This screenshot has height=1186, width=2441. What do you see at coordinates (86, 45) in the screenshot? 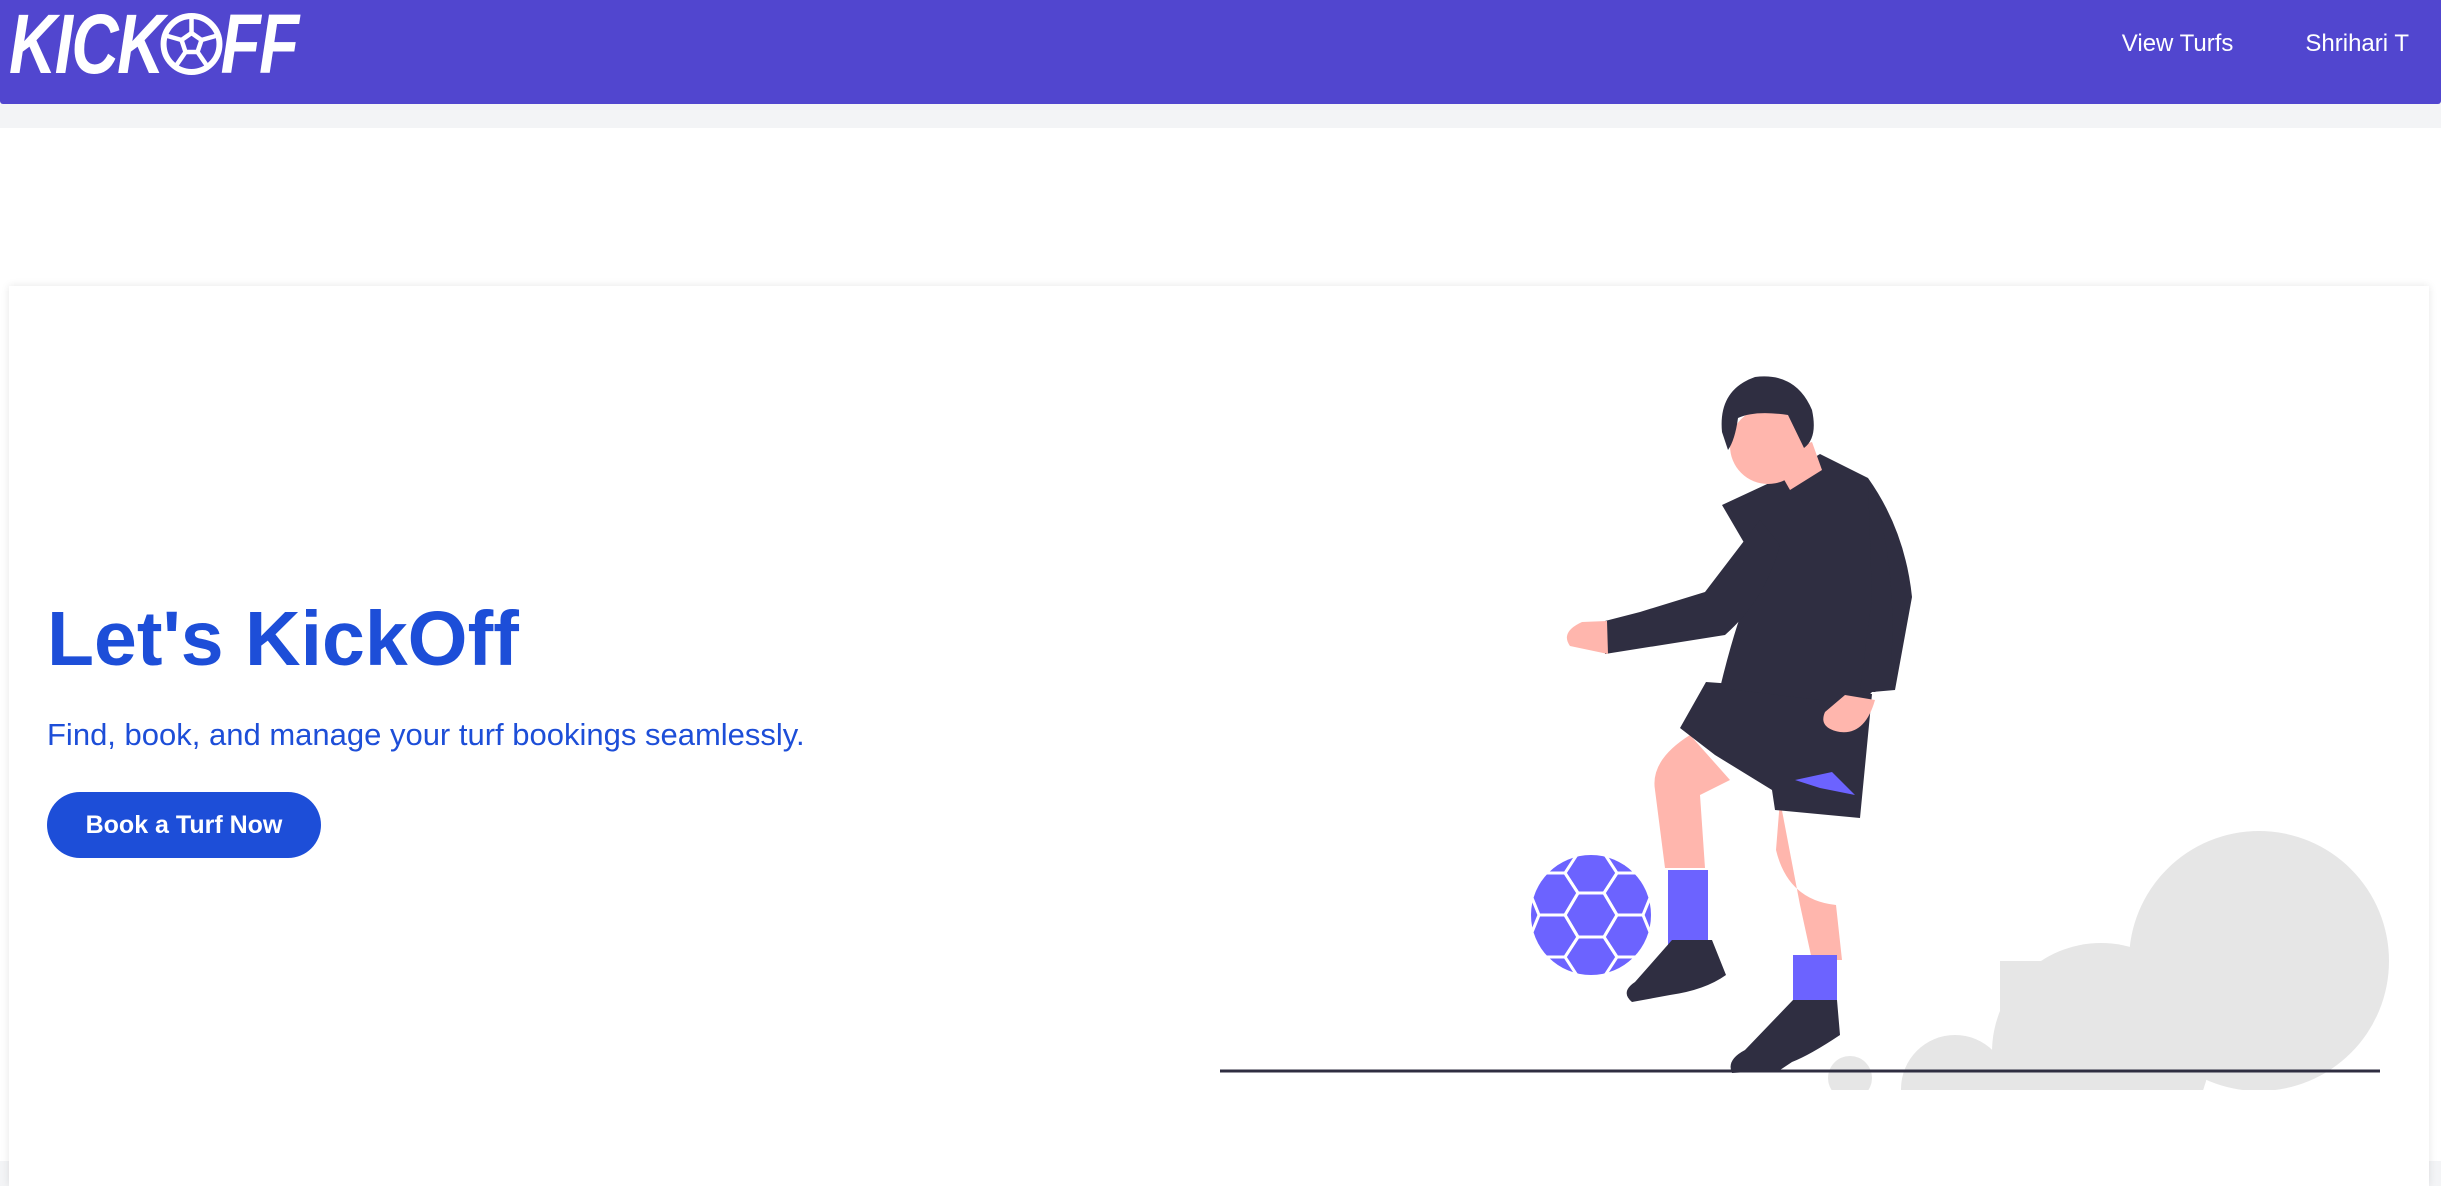
I see `logo-text-kick: KICK` at bounding box center [86, 45].